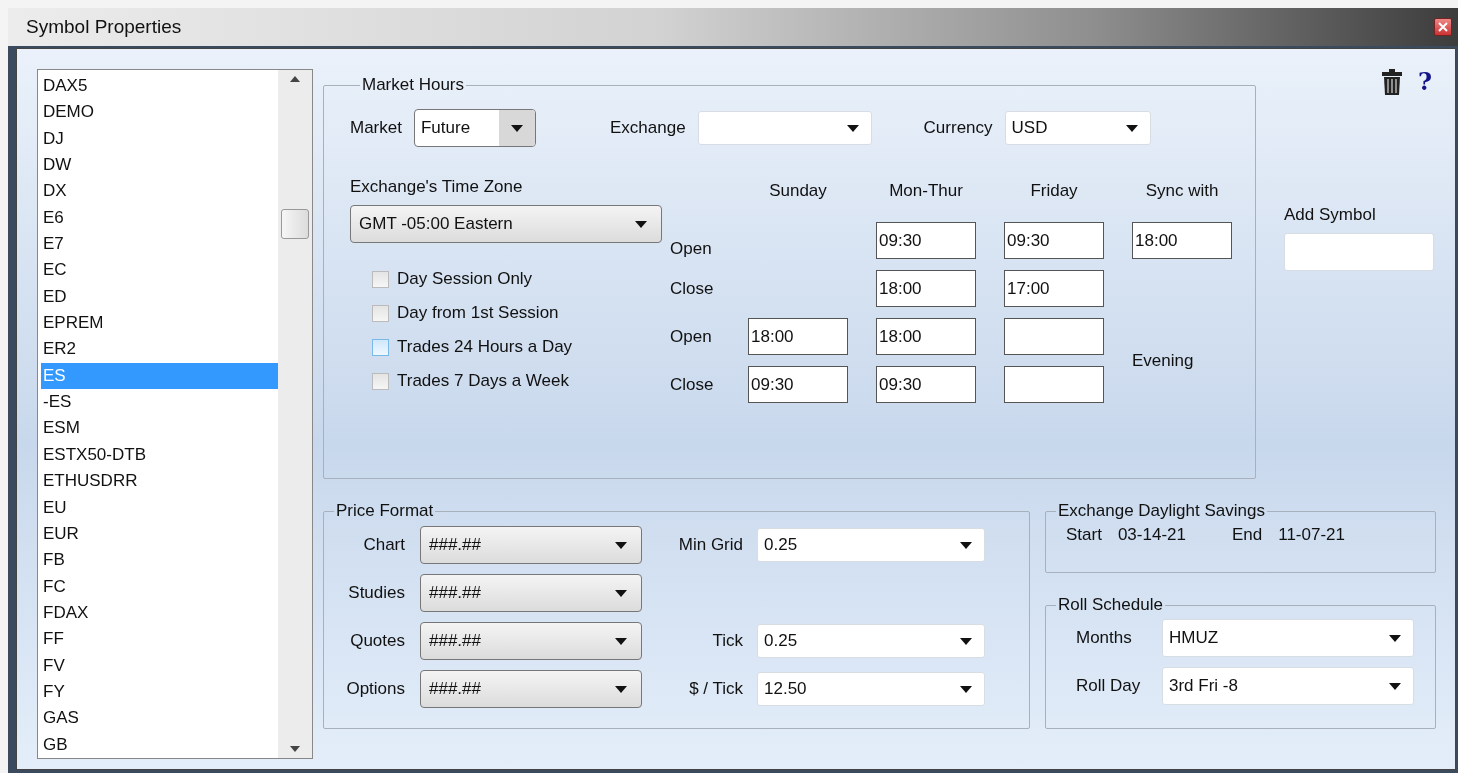  I want to click on symbol-list-item: FDAX, so click(159, 613).